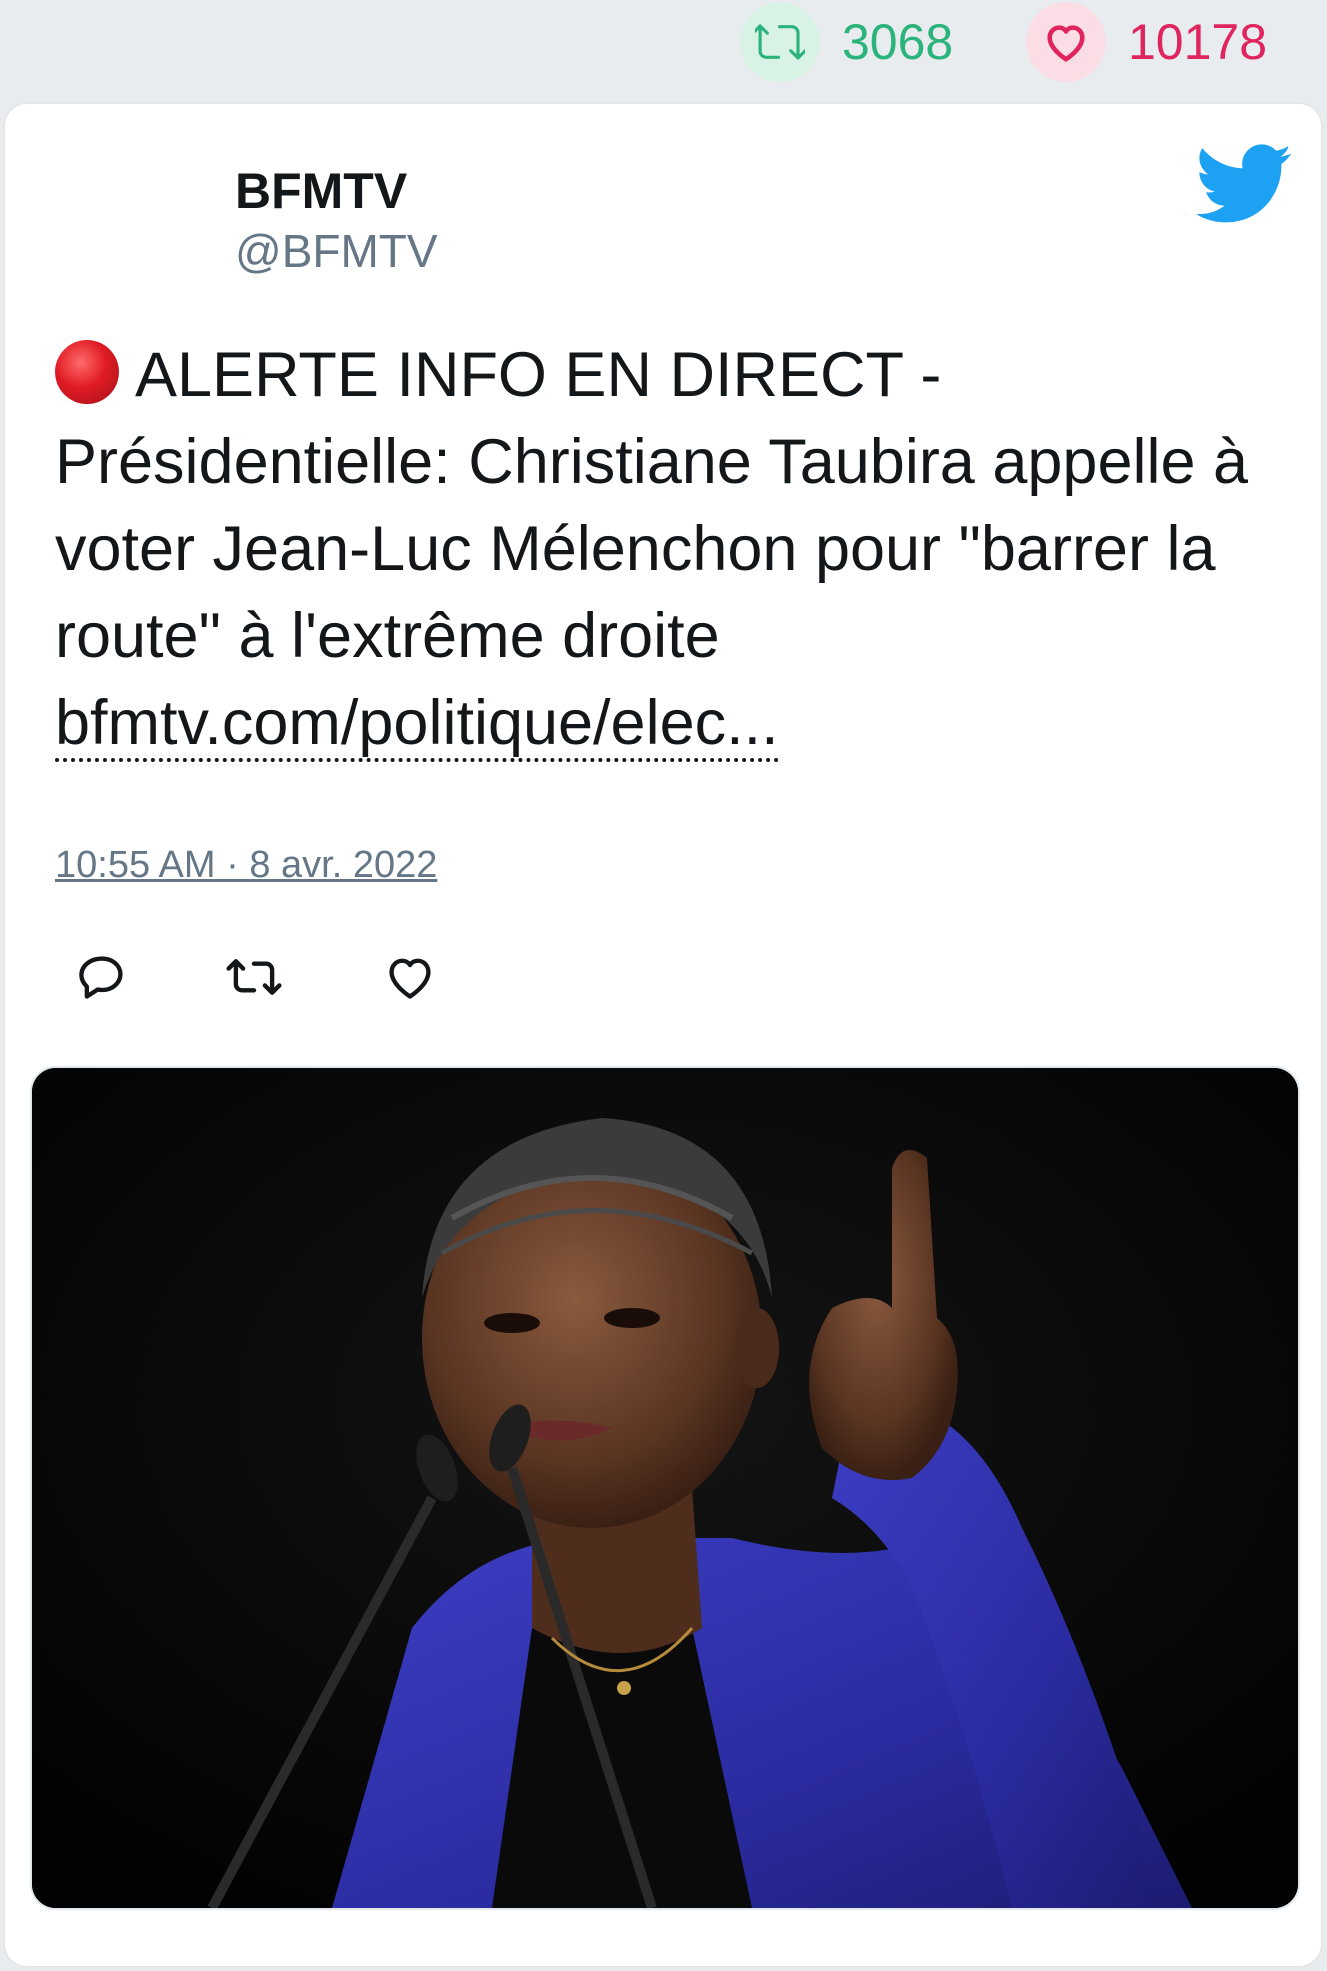 The height and width of the screenshot is (1971, 1327). What do you see at coordinates (1198, 42) in the screenshot?
I see `like-count: 10178` at bounding box center [1198, 42].